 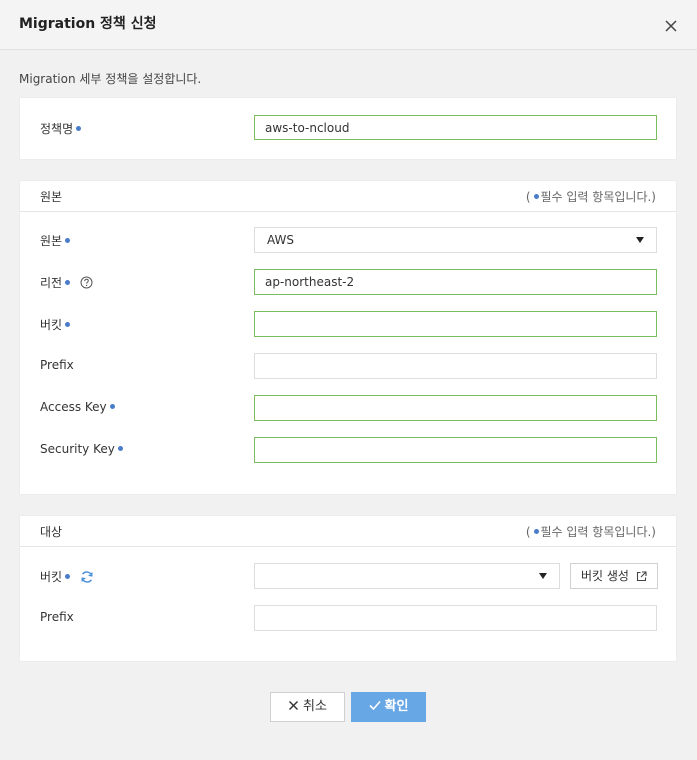 I want to click on policy-name-label: 정책명, so click(x=61, y=128).